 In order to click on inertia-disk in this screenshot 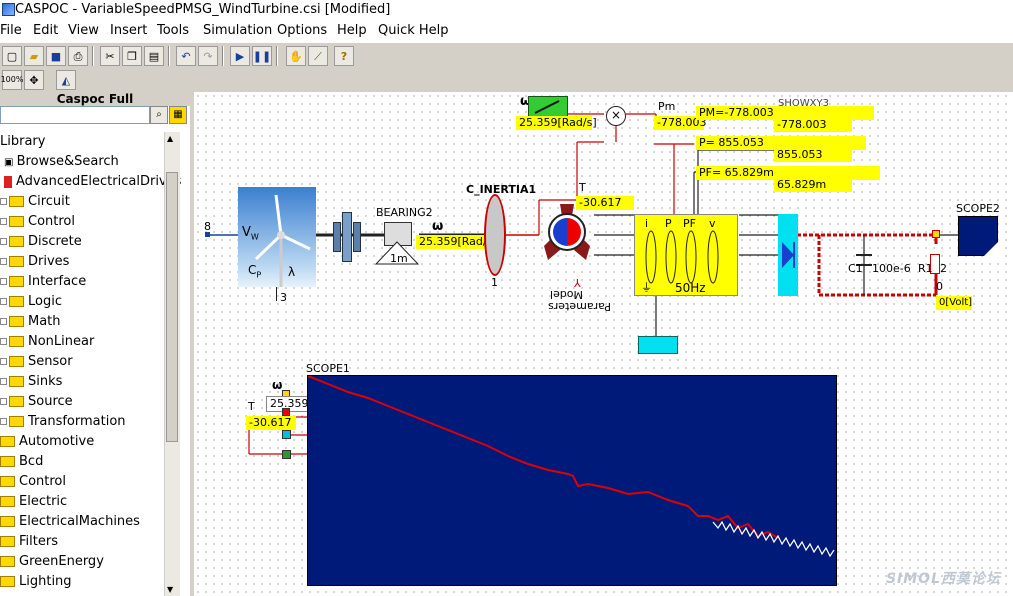, I will do `click(495, 235)`.